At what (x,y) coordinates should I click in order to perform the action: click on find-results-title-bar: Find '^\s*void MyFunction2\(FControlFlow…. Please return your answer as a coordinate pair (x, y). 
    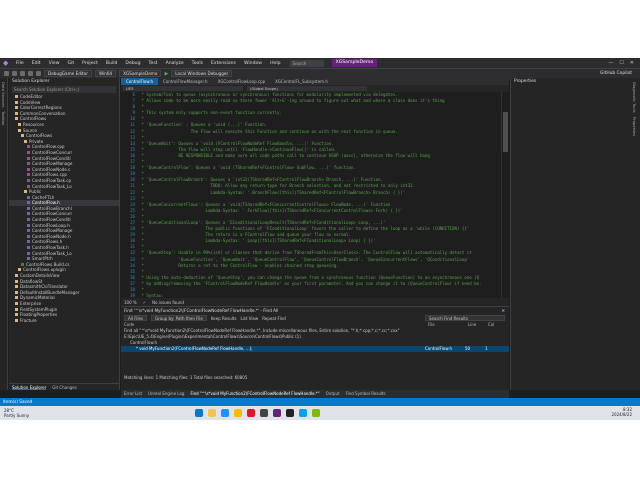
    Looking at the image, I should click on (315, 310).